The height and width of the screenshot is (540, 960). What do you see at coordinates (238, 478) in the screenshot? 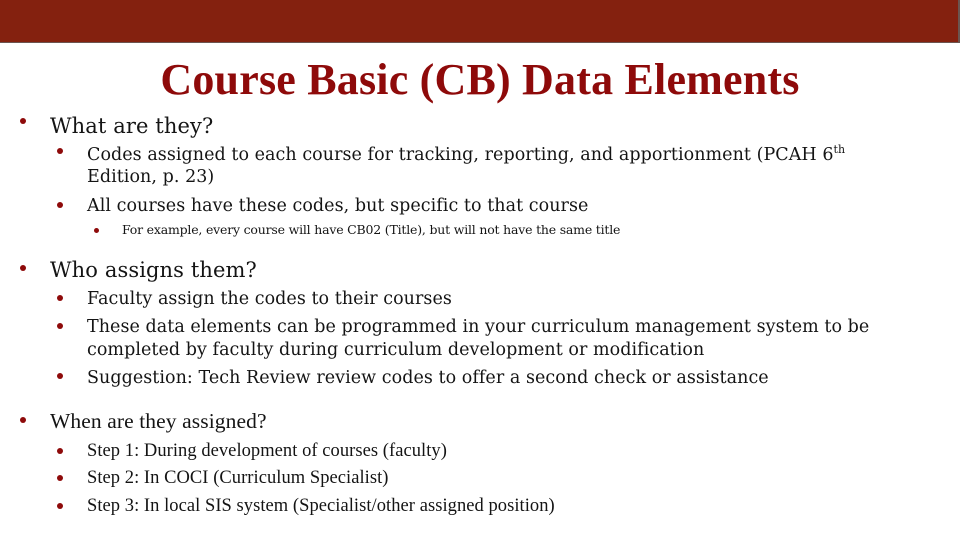
I see `list-item: Step 2: In COCI (Curriculum Specialist)` at bounding box center [238, 478].